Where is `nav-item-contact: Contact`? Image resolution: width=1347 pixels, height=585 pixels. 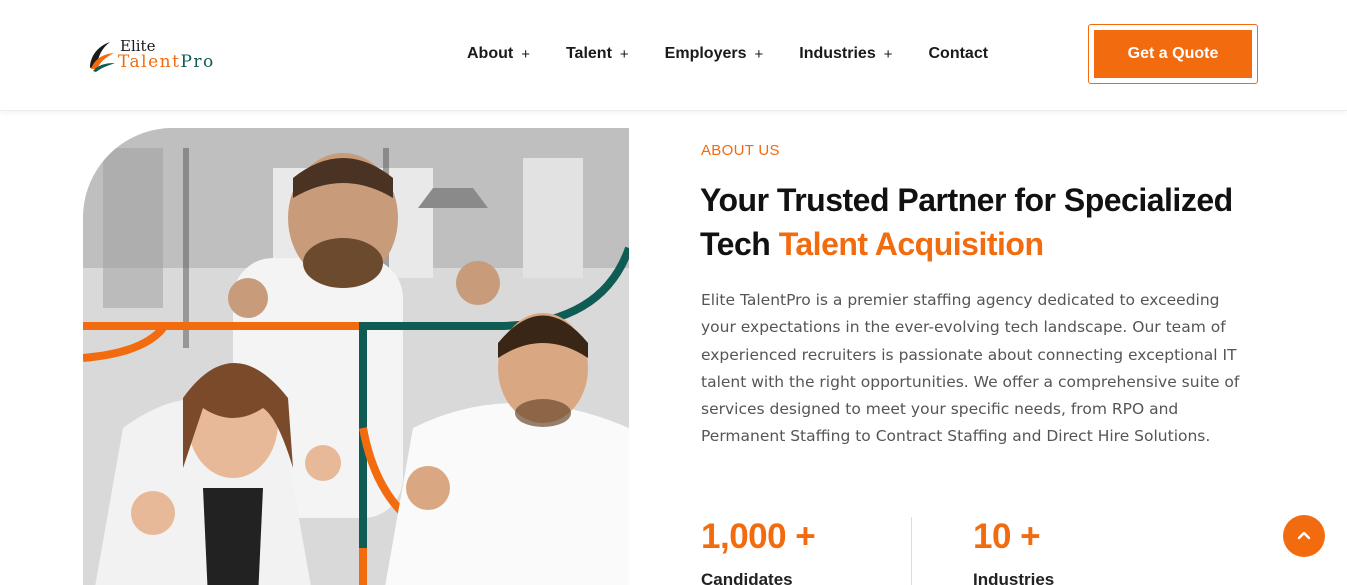 nav-item-contact: Contact is located at coordinates (958, 54).